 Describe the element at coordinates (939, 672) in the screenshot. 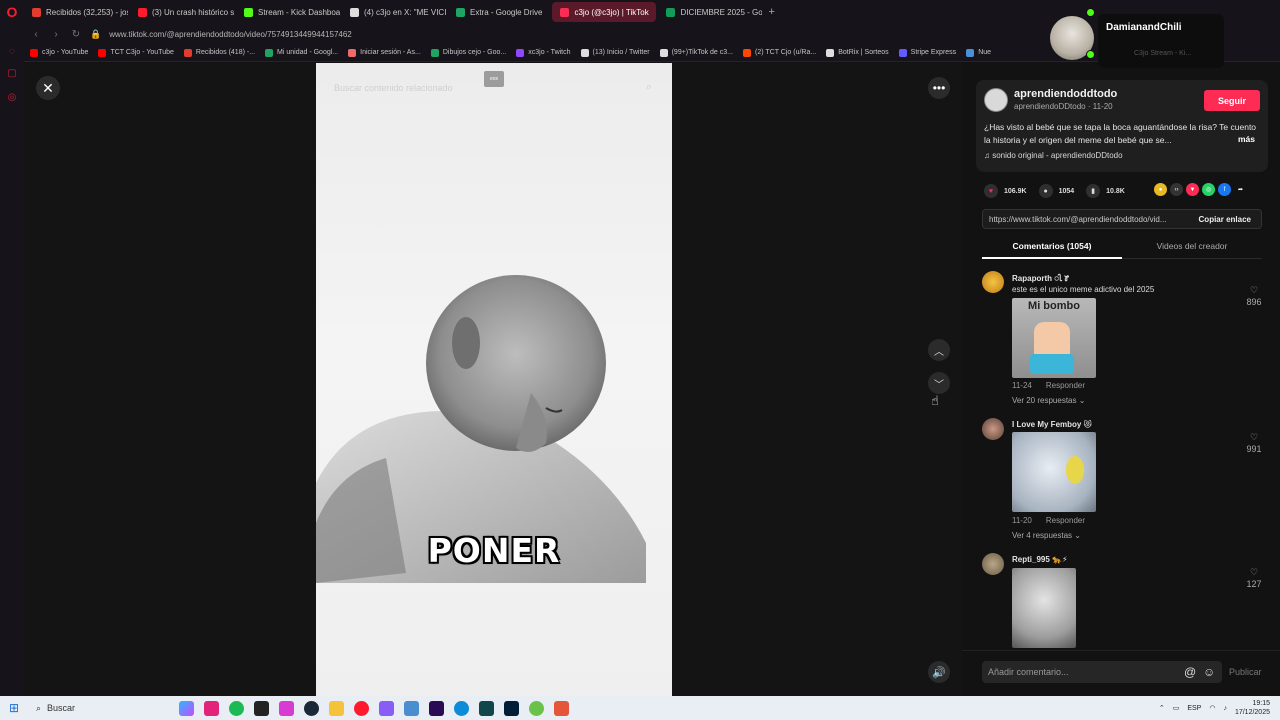

I see `volume-icon: 🔊` at that location.